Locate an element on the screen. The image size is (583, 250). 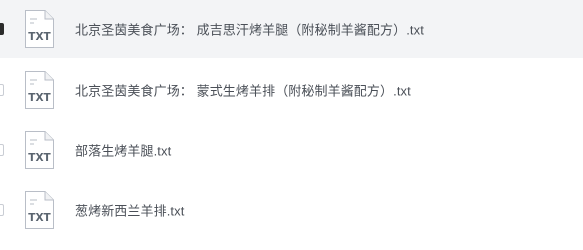
file-name: 部落生烤羊腿.txt is located at coordinates (123, 150).